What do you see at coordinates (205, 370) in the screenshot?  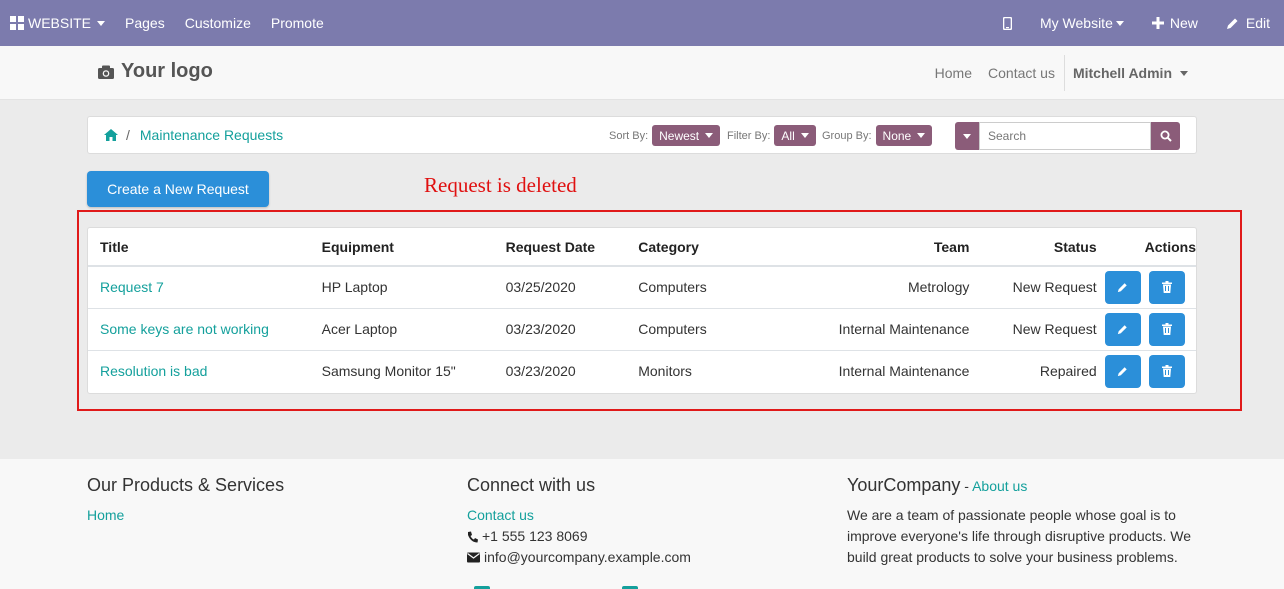 I see `request-title-link: Resolution is bad` at bounding box center [205, 370].